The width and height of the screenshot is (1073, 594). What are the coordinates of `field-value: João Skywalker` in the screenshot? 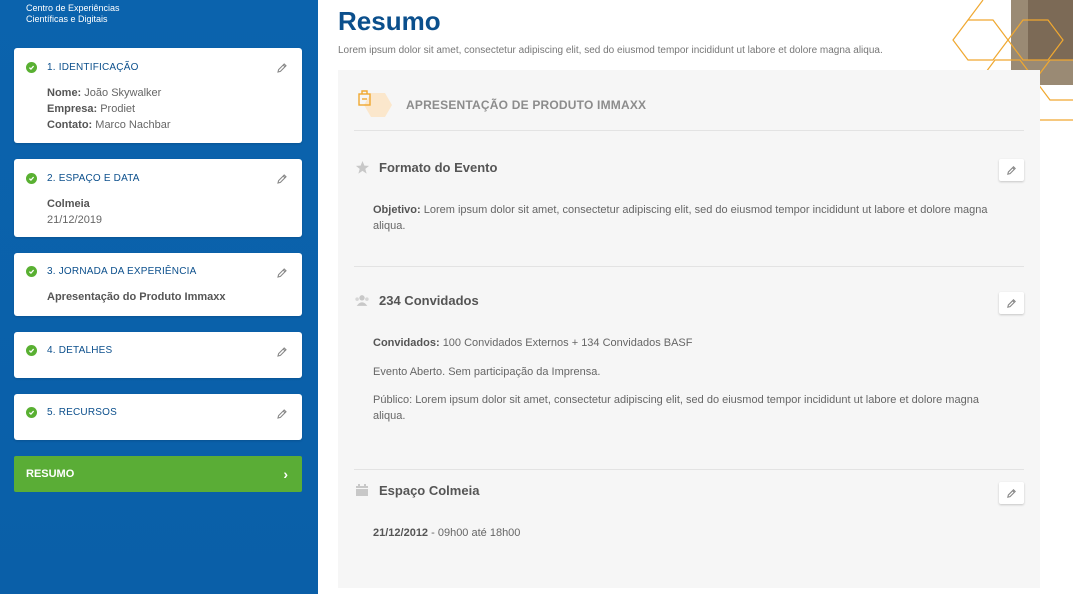 It's located at (123, 93).